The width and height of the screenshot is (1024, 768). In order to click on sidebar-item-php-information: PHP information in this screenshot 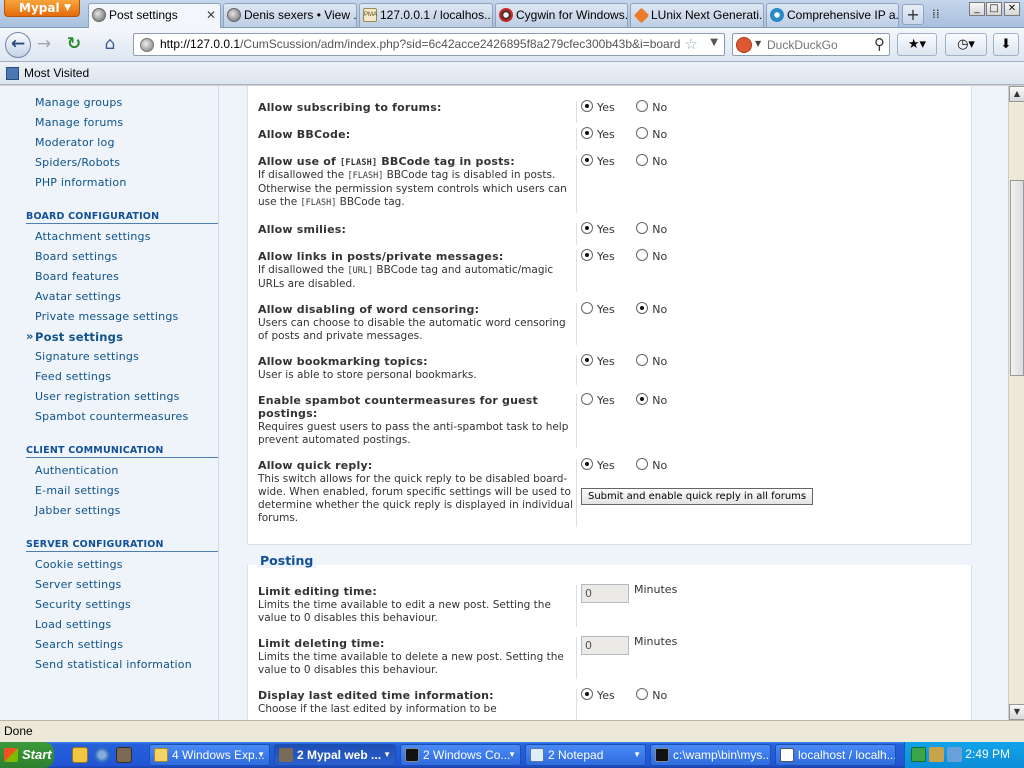, I will do `click(81, 182)`.